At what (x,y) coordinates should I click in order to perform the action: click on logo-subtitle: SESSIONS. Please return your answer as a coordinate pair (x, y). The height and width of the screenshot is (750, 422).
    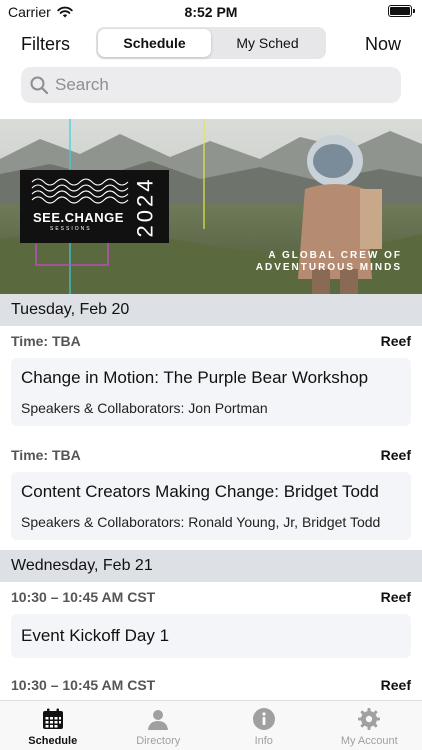
    Looking at the image, I should click on (71, 229).